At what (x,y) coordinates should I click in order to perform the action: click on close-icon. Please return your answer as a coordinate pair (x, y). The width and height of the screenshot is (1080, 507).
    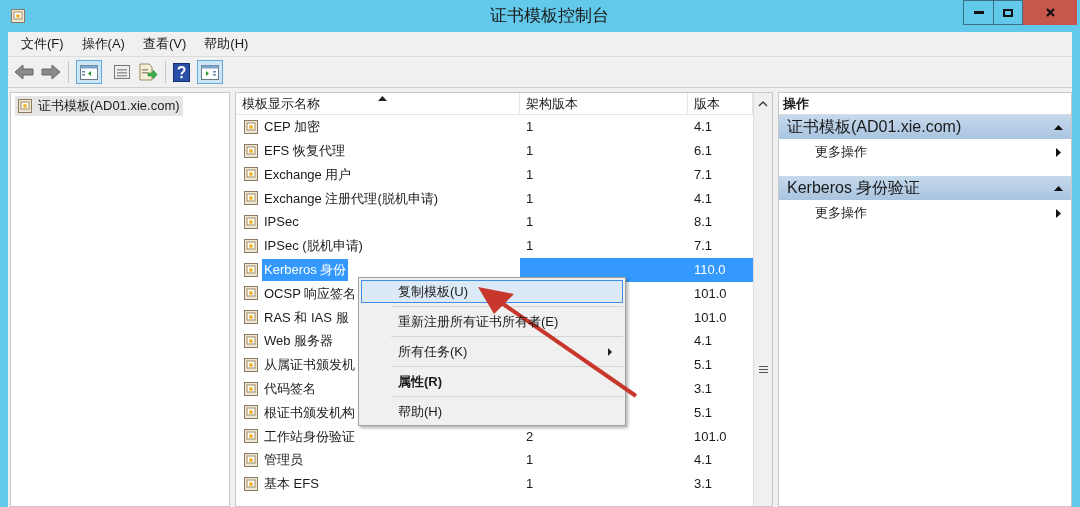
    Looking at the image, I should click on (1050, 12).